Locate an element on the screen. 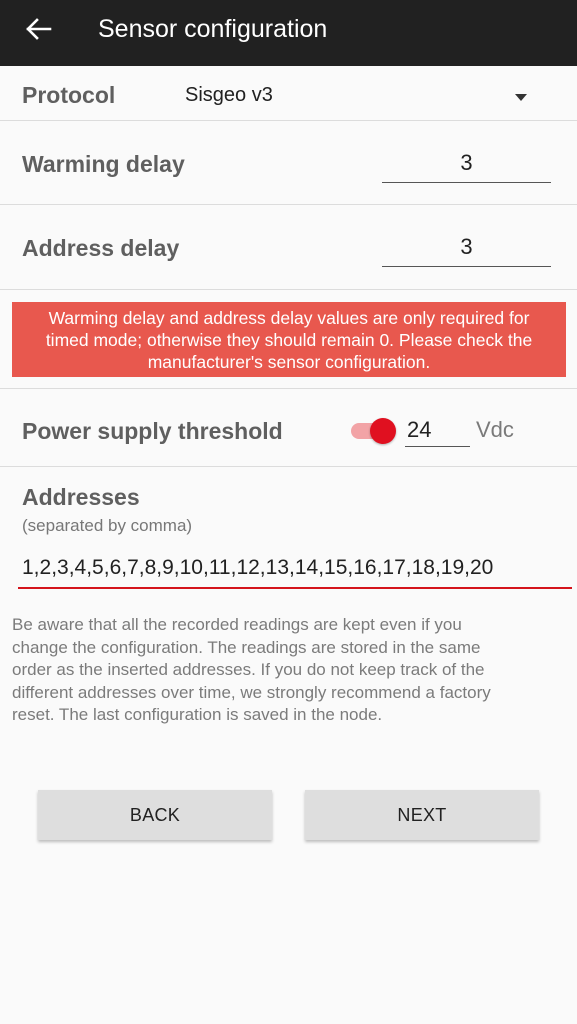  address-delay-row: Address delay is located at coordinates (288, 247).